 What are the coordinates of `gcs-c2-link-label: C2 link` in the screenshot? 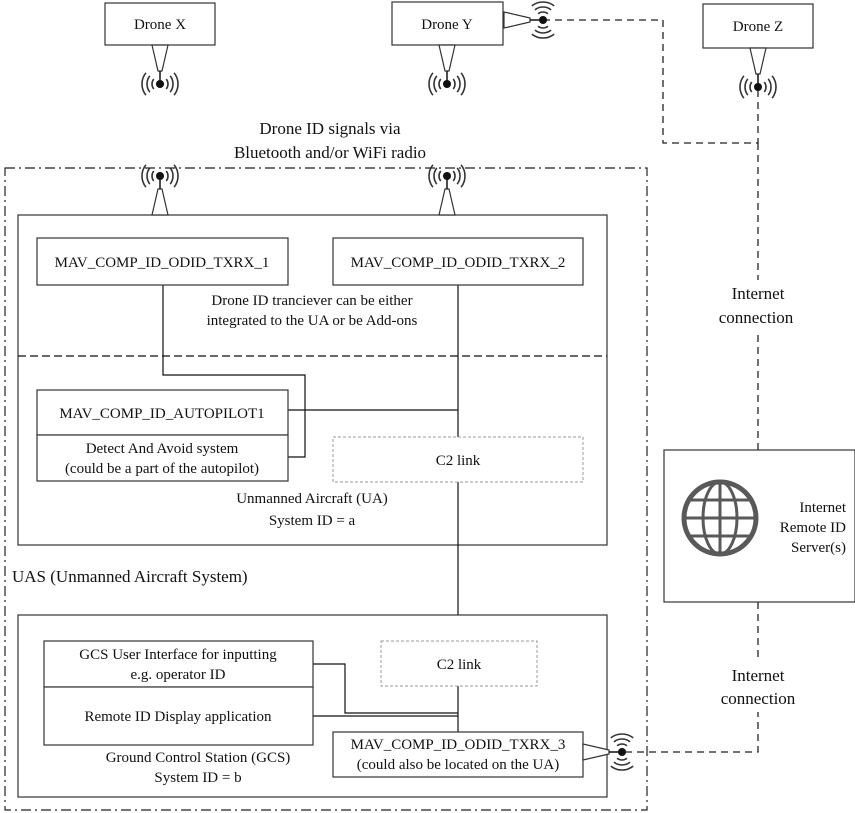 It's located at (459, 665).